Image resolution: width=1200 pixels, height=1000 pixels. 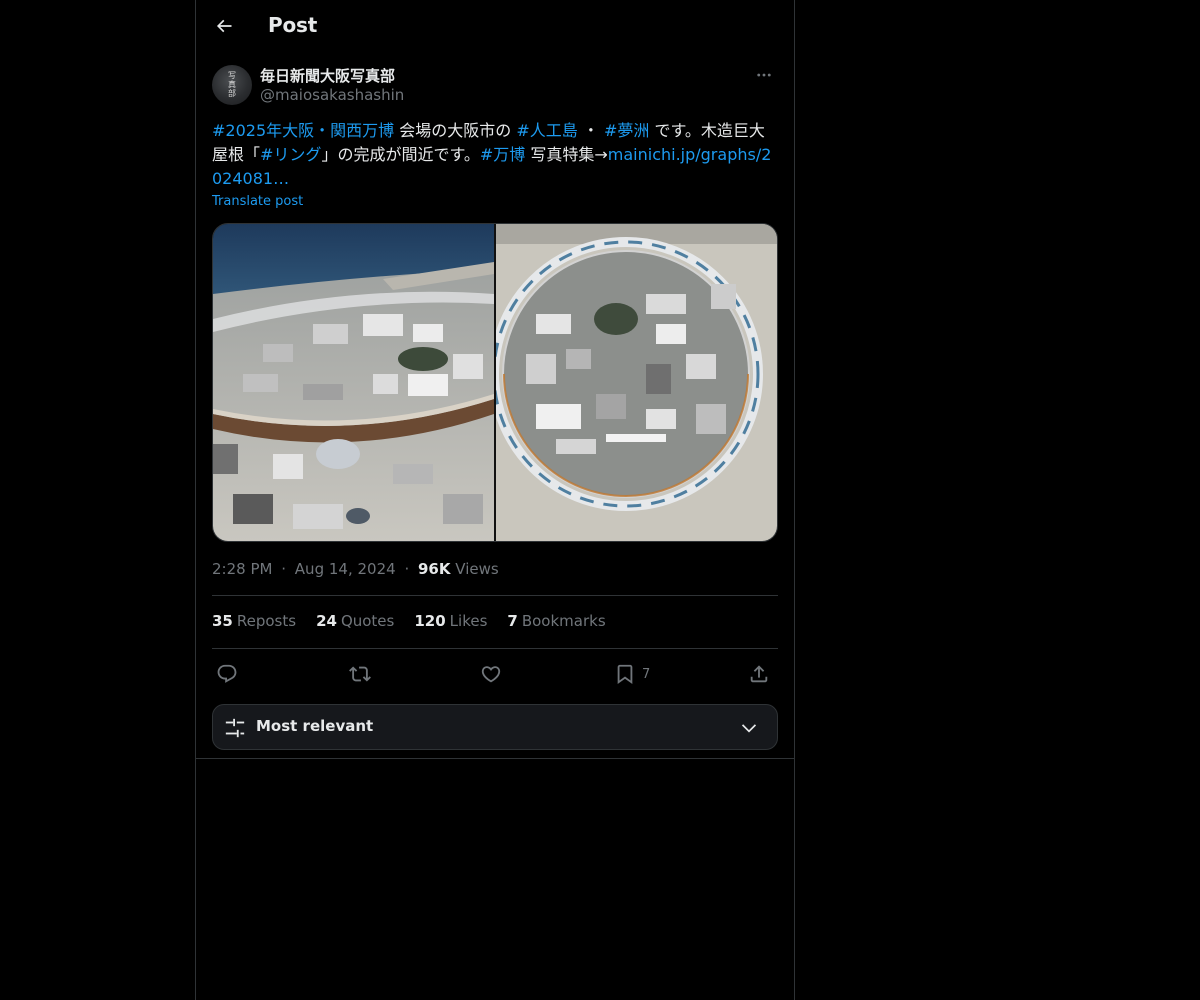 What do you see at coordinates (495, 27) in the screenshot?
I see `post-header: Post` at bounding box center [495, 27].